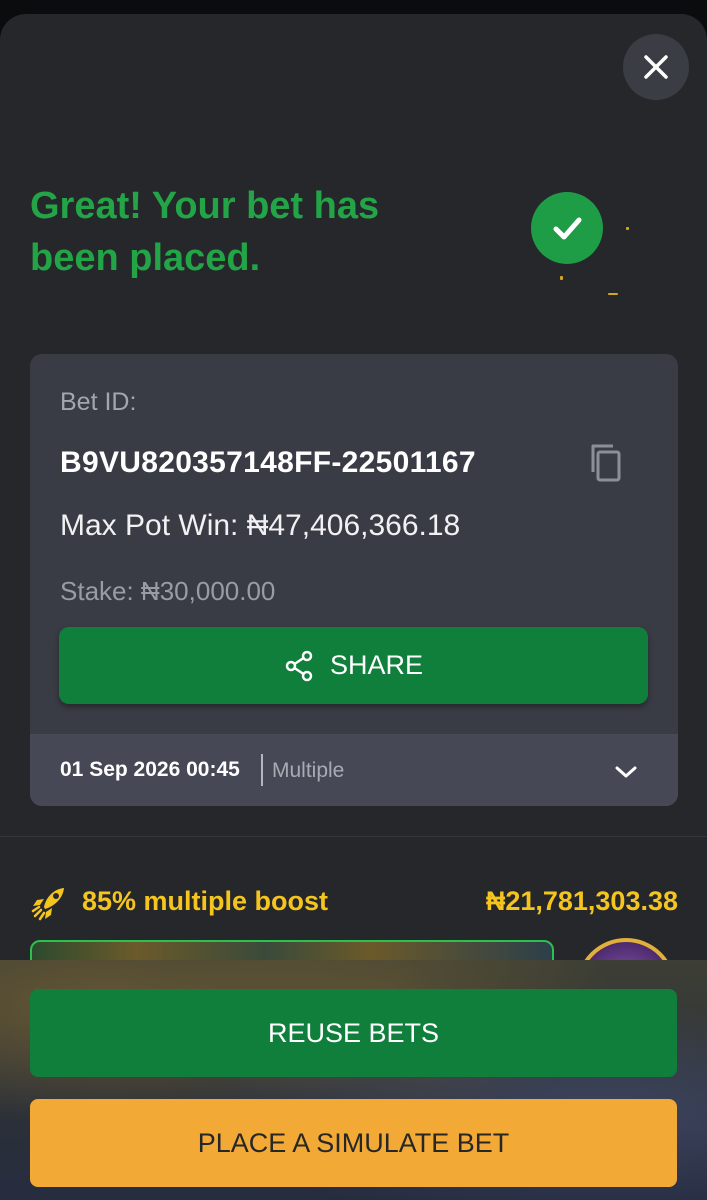 The image size is (707, 1200). I want to click on bet-id-value: B9VU820357148FF-22501167, so click(268, 462).